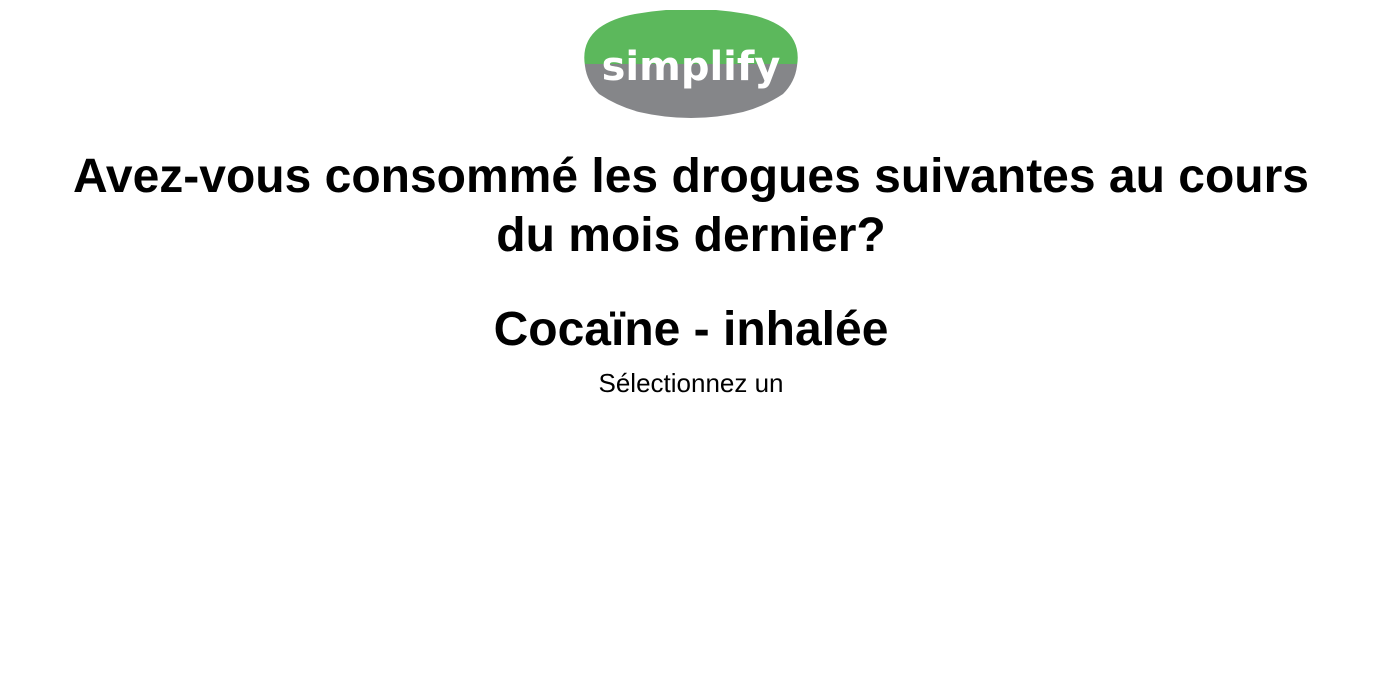 This screenshot has height=683, width=1382. I want to click on simplify-logo: simplify, so click(691, 65).